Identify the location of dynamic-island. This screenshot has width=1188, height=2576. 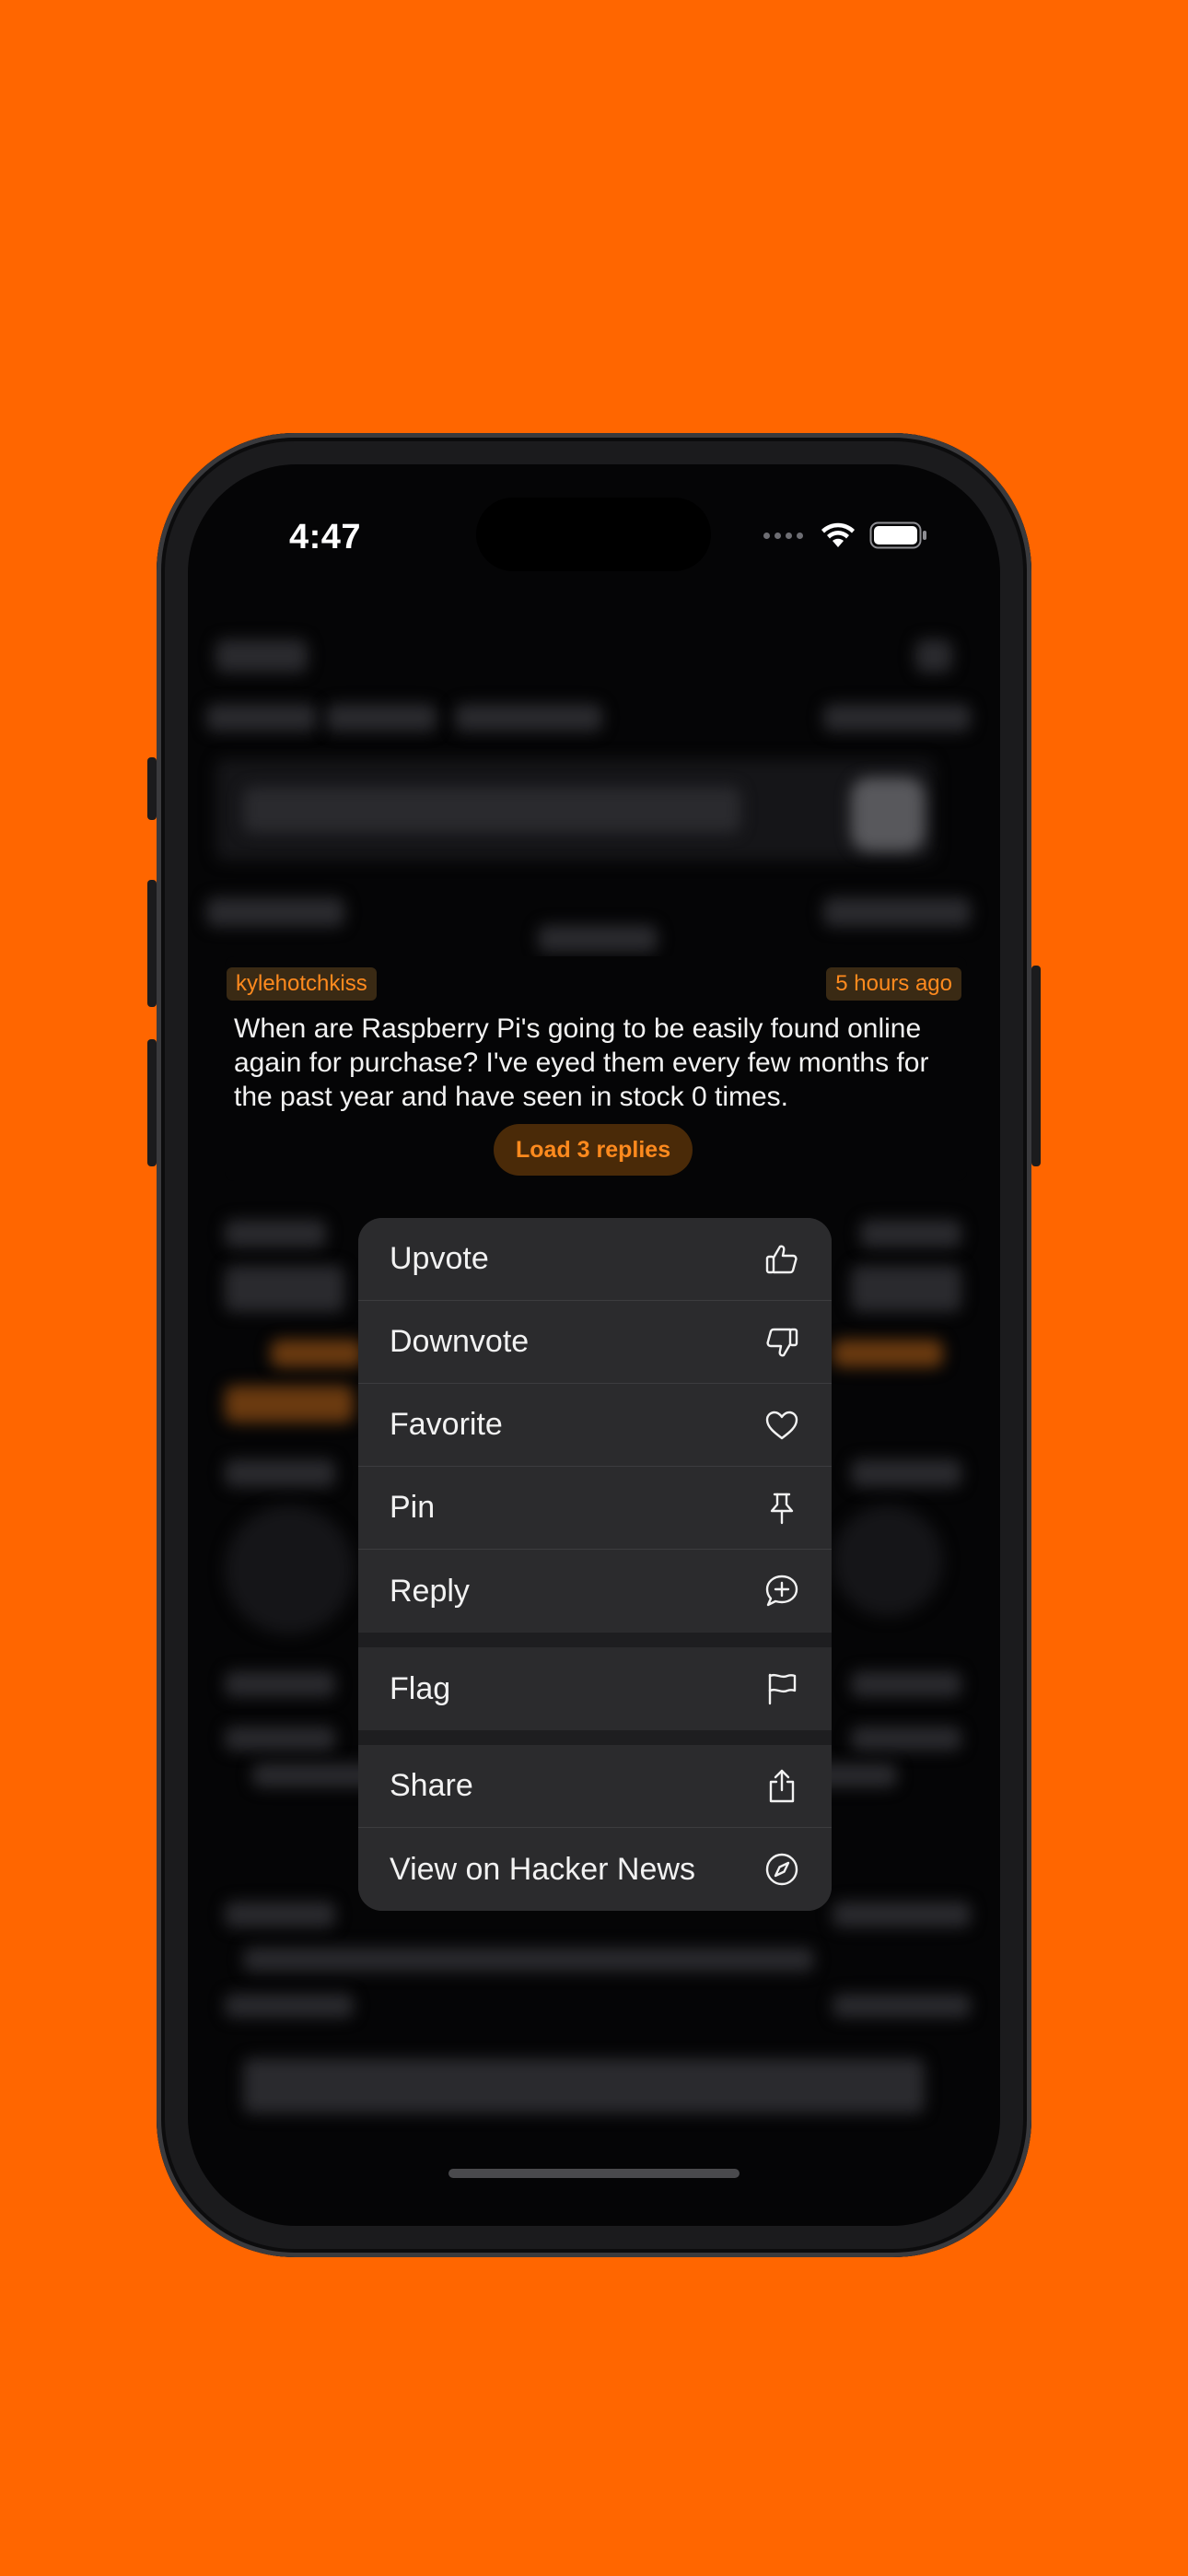
(593, 534).